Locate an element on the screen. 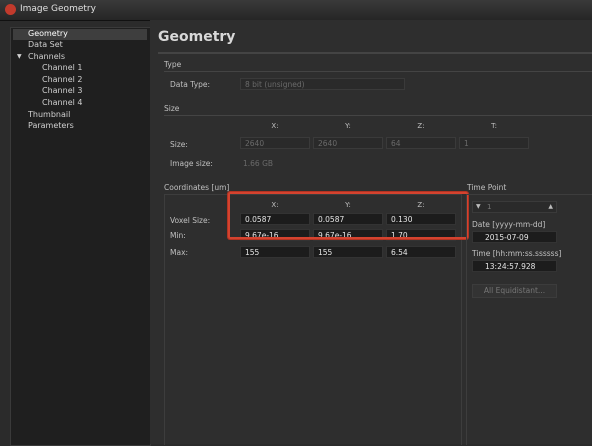 This screenshot has width=592, height=446. sidebar-item-channel-3: Channel 3 is located at coordinates (62, 90).